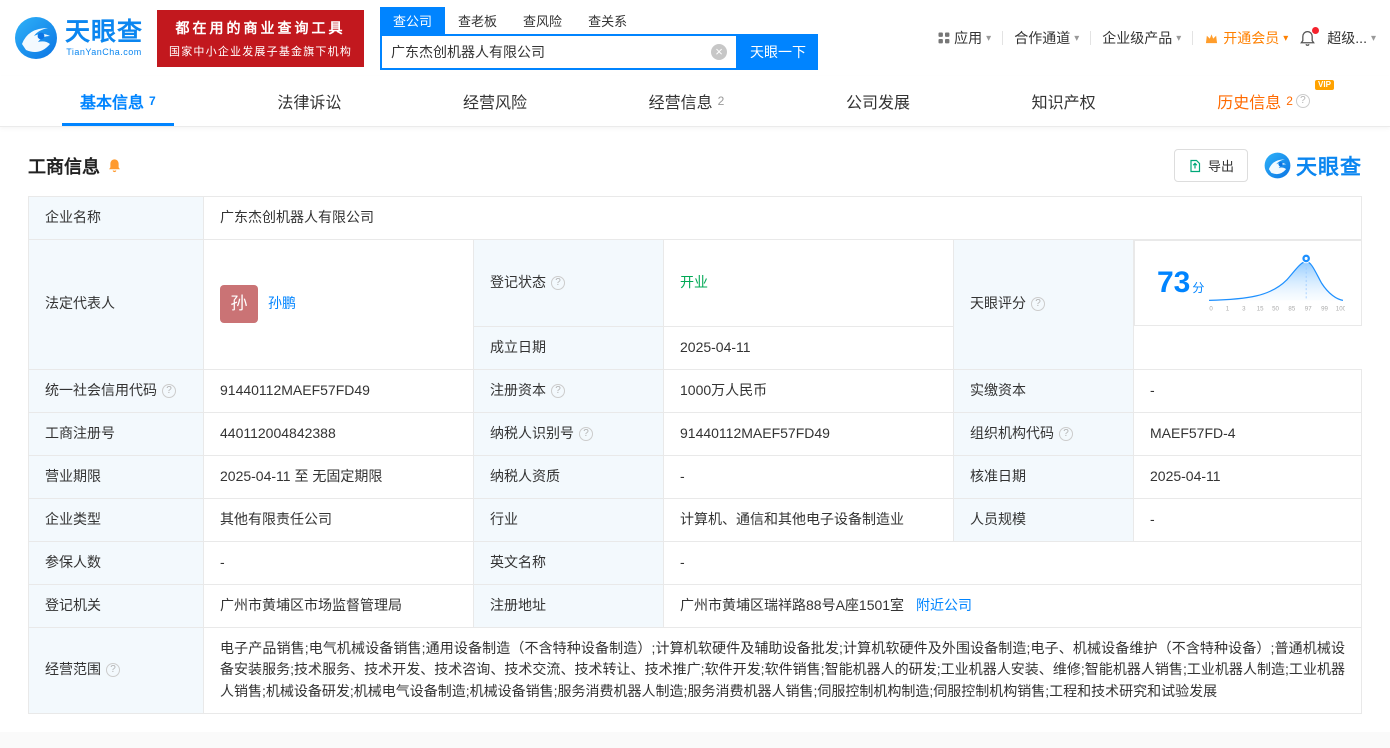  I want to click on vip-badge: VIP, so click(1324, 85).